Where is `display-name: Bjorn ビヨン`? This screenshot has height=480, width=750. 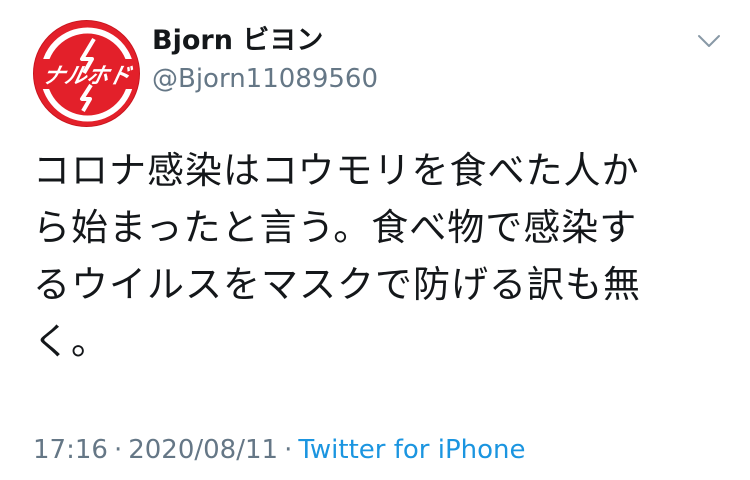 display-name: Bjorn ビヨン is located at coordinates (237, 41).